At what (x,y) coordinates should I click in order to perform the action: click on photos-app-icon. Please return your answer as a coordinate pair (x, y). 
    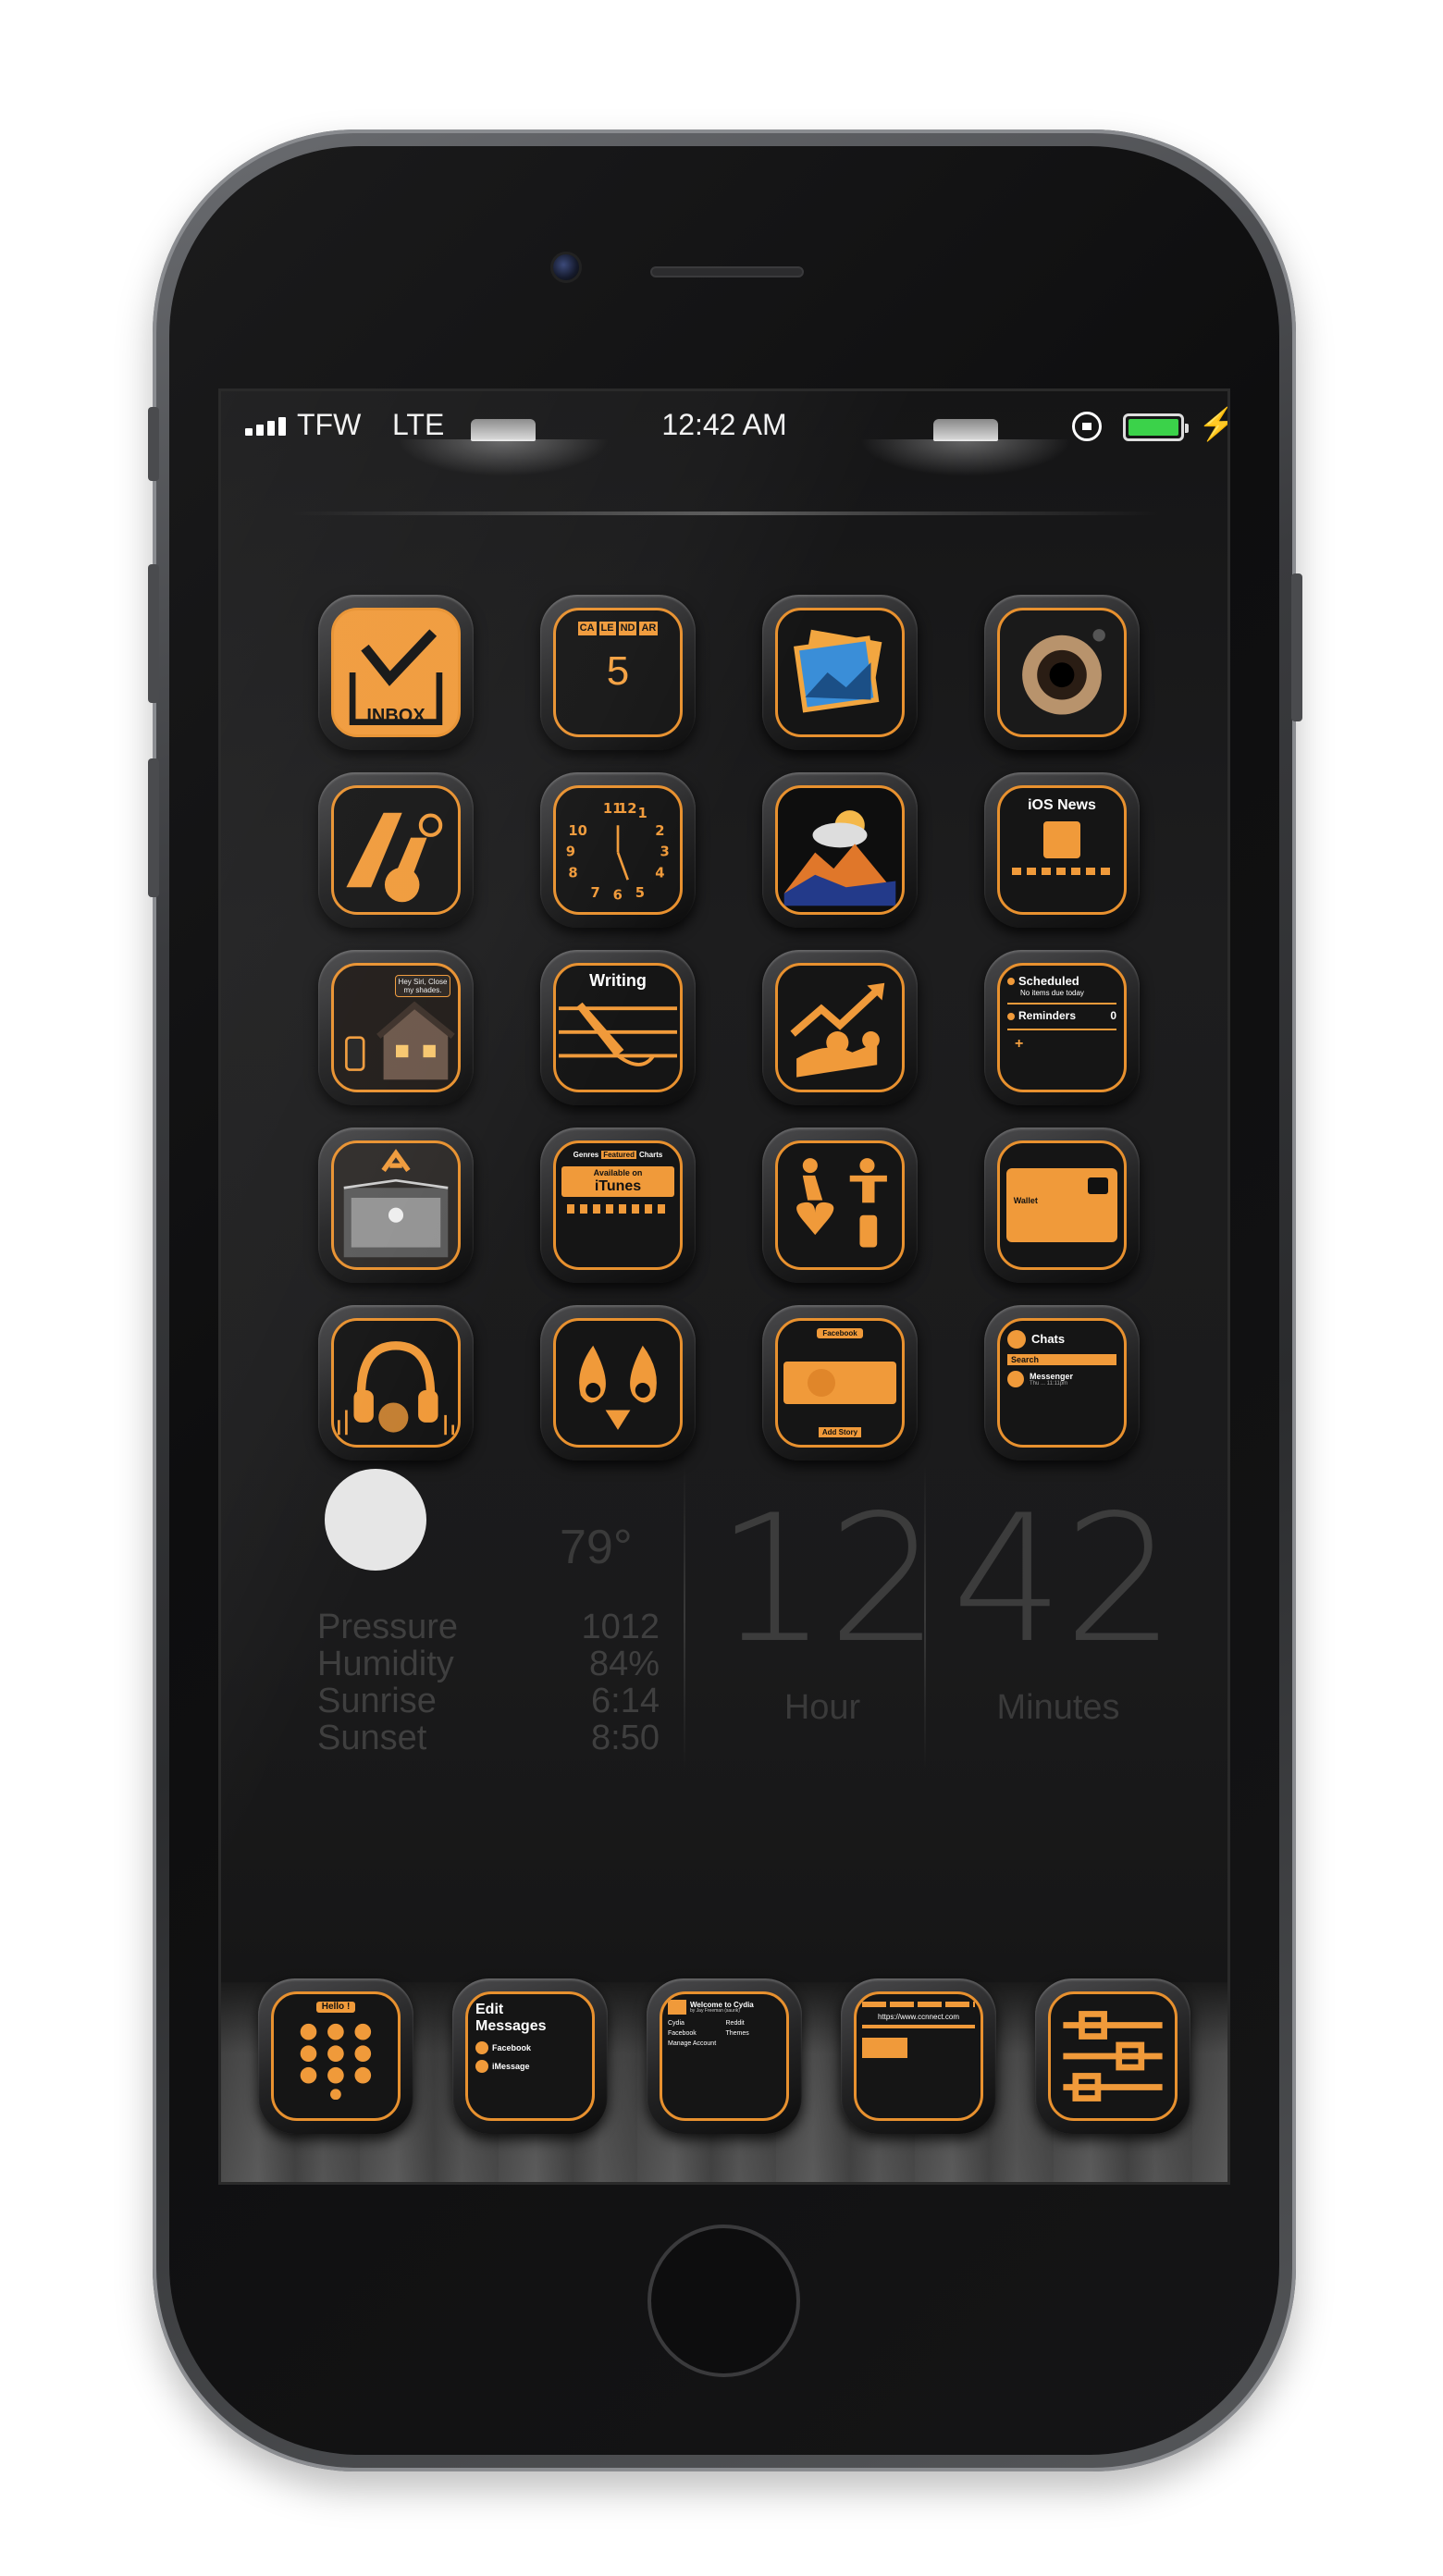
    Looking at the image, I should click on (840, 672).